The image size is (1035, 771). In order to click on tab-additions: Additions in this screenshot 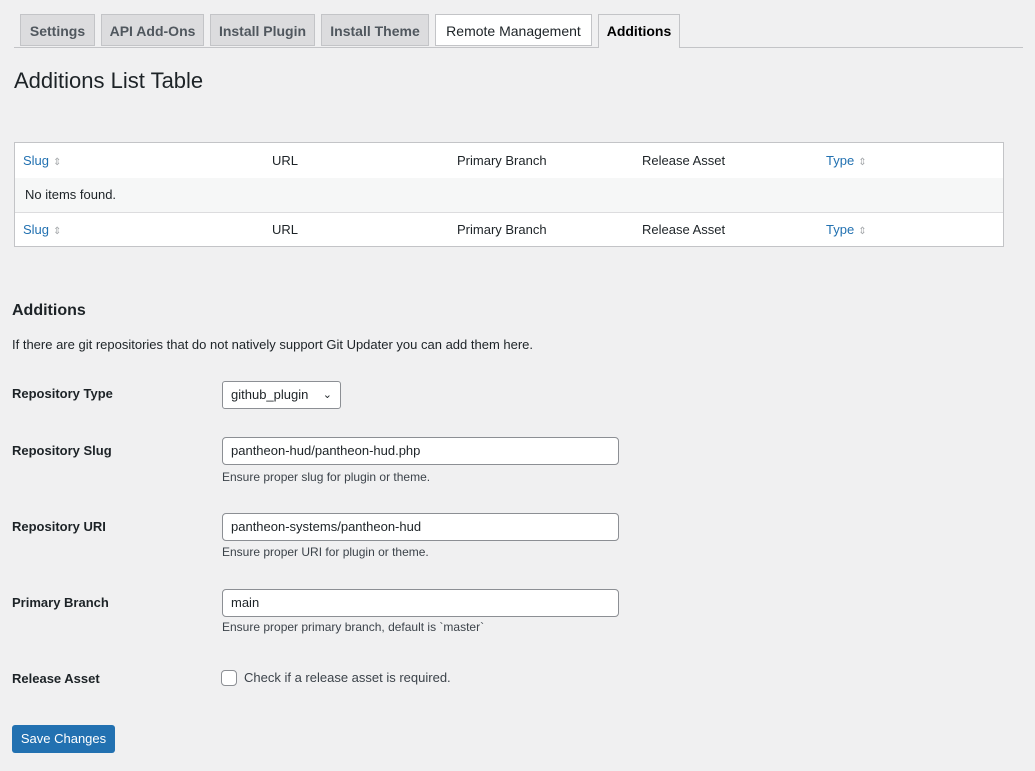, I will do `click(639, 31)`.